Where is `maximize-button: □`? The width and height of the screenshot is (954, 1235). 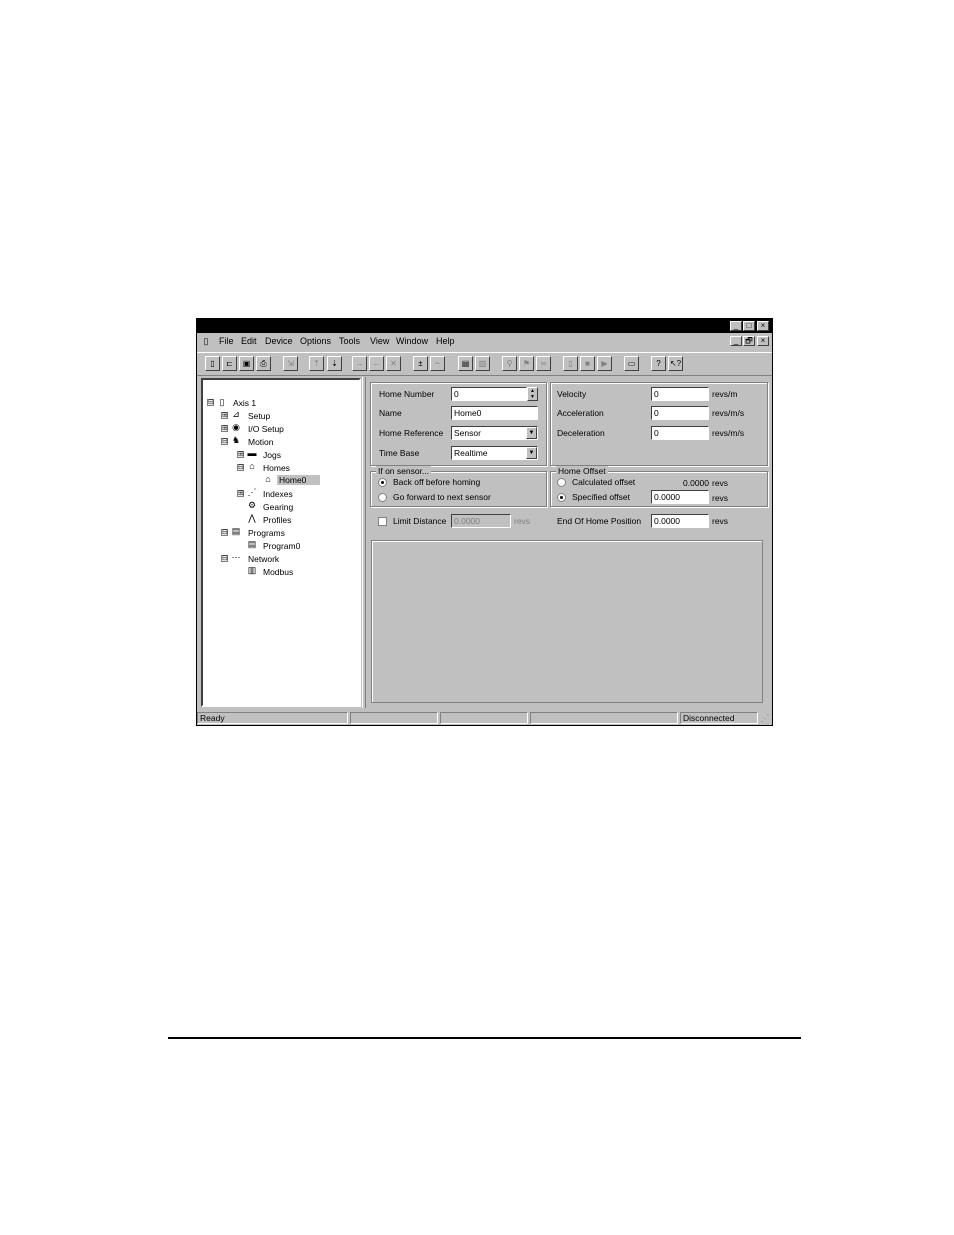 maximize-button: □ is located at coordinates (749, 326).